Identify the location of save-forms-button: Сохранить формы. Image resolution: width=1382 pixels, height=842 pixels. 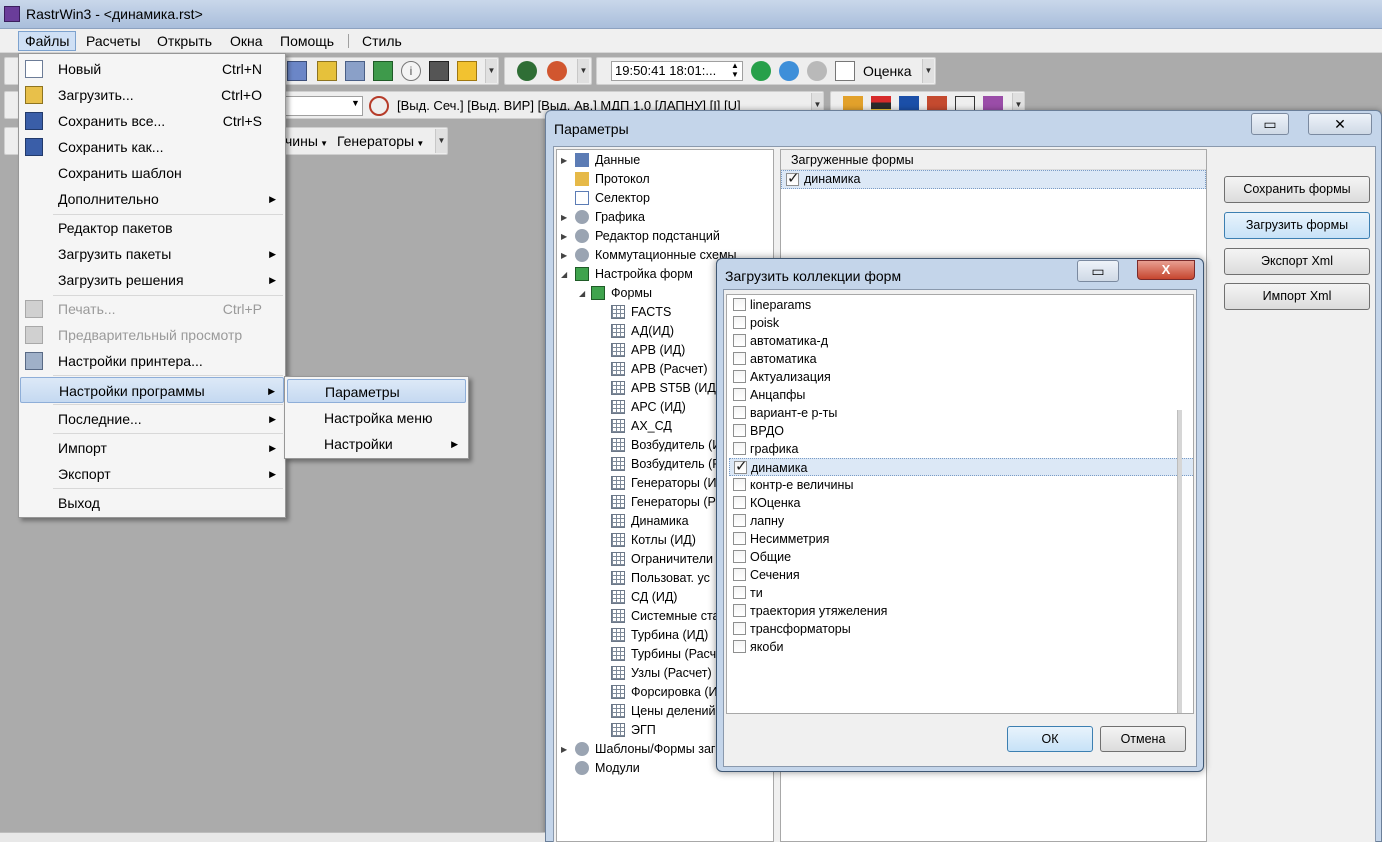
(1297, 189).